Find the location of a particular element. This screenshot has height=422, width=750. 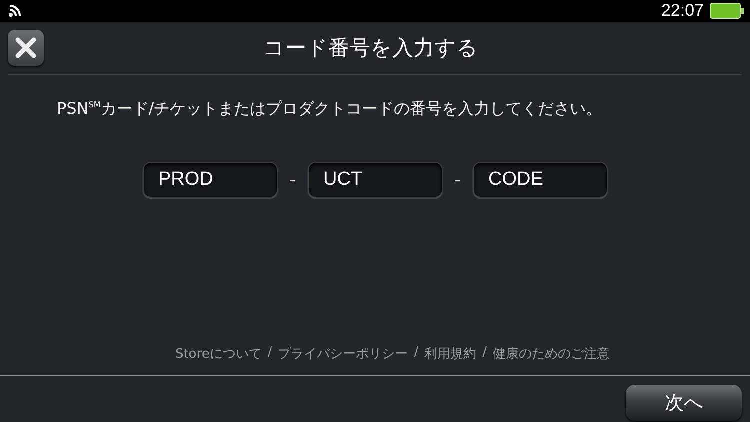

page-title: コード番号を入力する is located at coordinates (371, 48).